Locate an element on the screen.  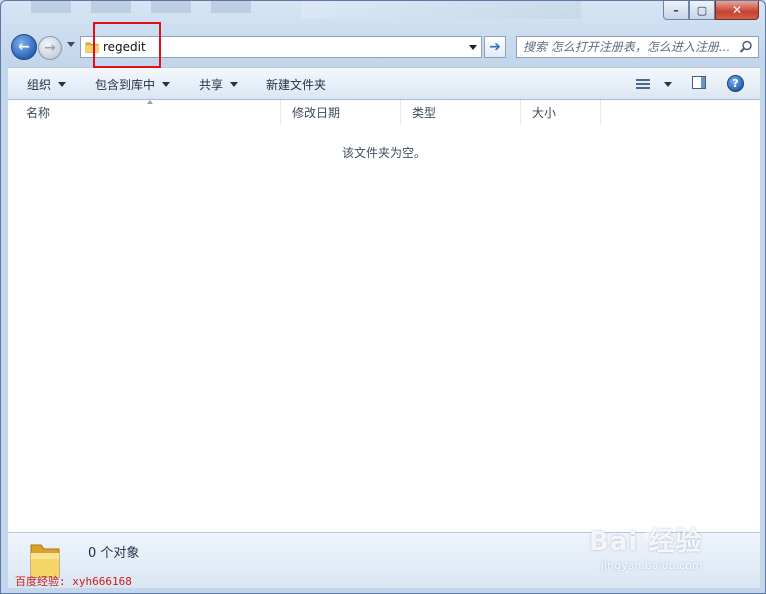
maximize-icon: ▢ is located at coordinates (702, 10).